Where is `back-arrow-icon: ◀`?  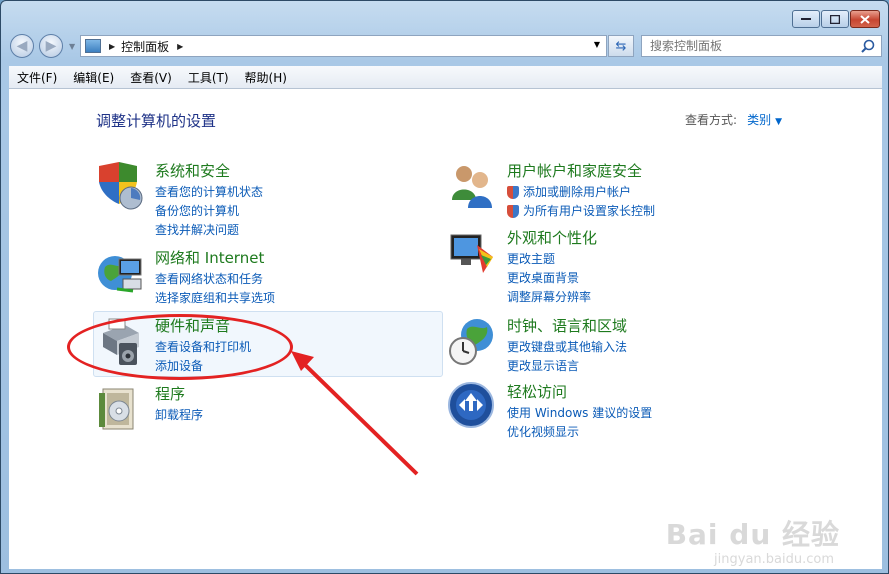 back-arrow-icon: ◀ is located at coordinates (22, 46).